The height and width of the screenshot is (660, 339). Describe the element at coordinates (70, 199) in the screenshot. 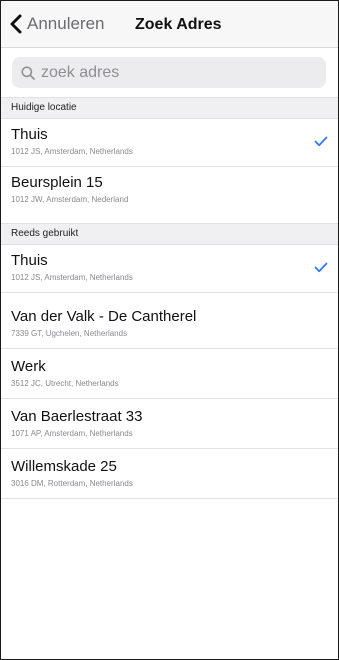

I see `item-address: 1012 JW, Amsterdam, Nederland` at that location.